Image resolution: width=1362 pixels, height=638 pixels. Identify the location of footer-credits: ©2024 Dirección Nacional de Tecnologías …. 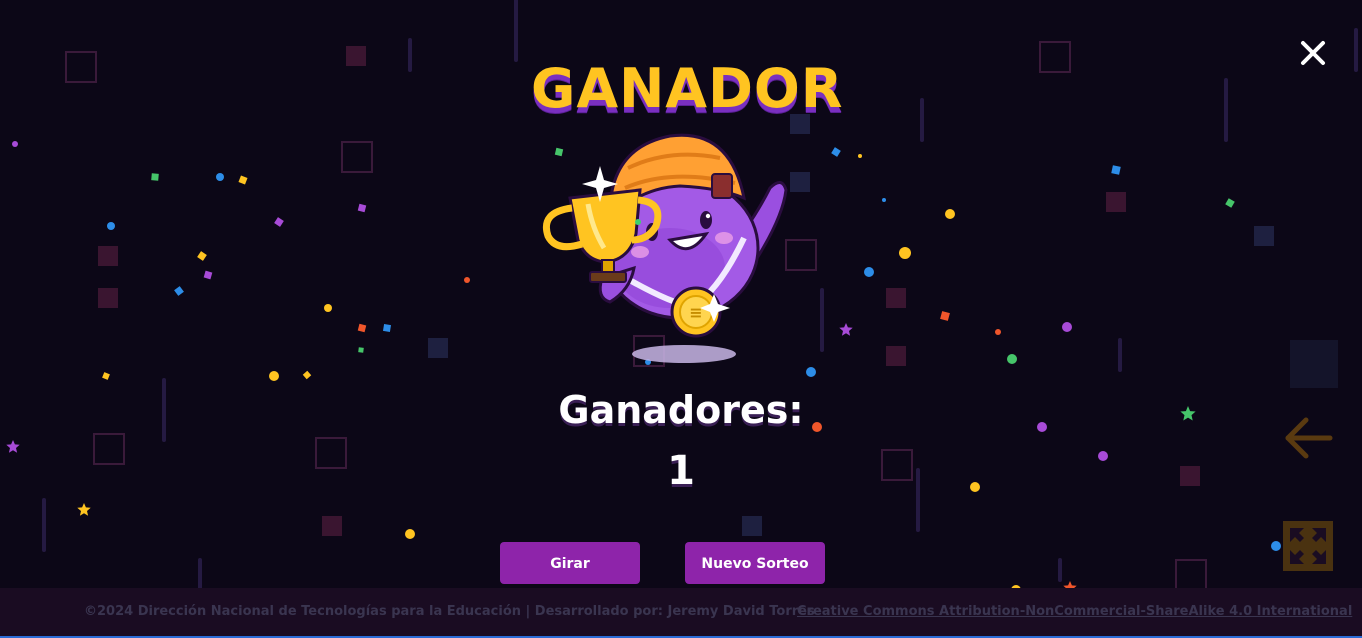
(449, 611).